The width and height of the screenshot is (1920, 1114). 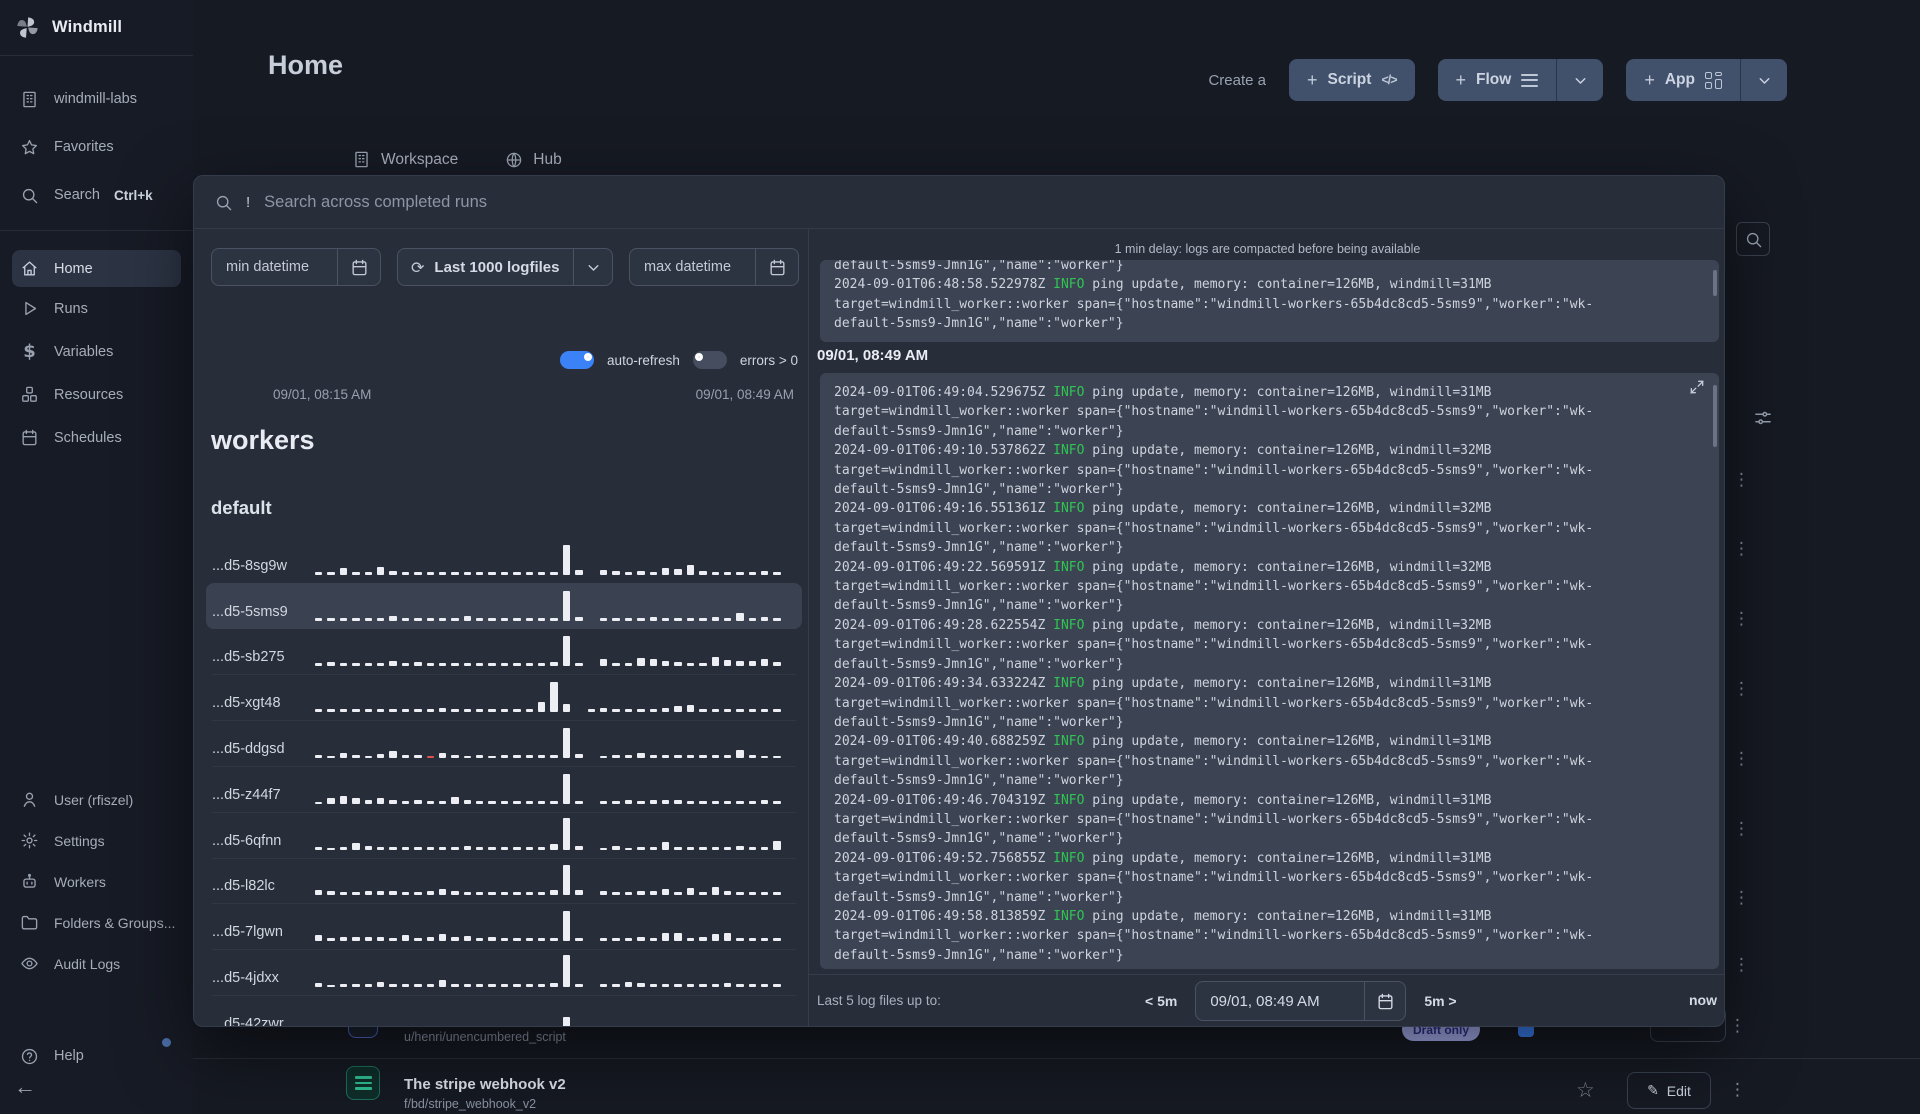 I want to click on worker-row: ...d5-xgt48, so click(x=504, y=697).